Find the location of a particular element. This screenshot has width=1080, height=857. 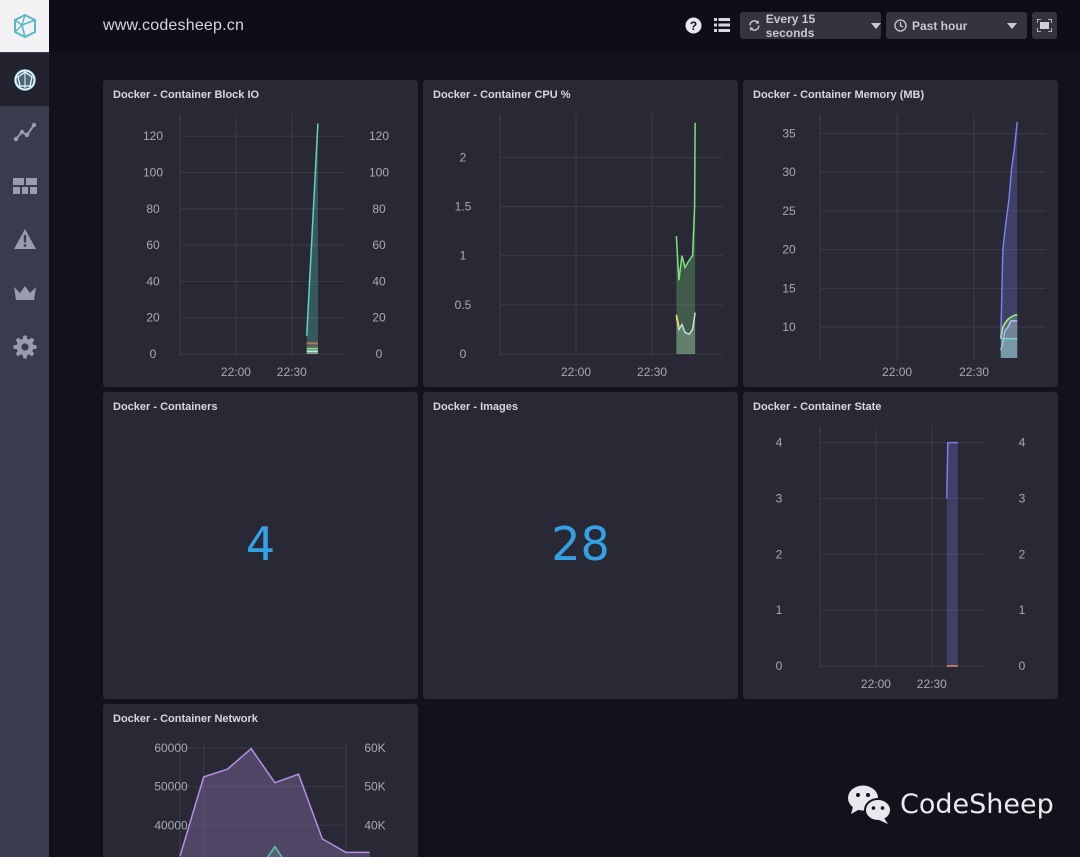

panel-title: Docker - Images is located at coordinates (475, 407).